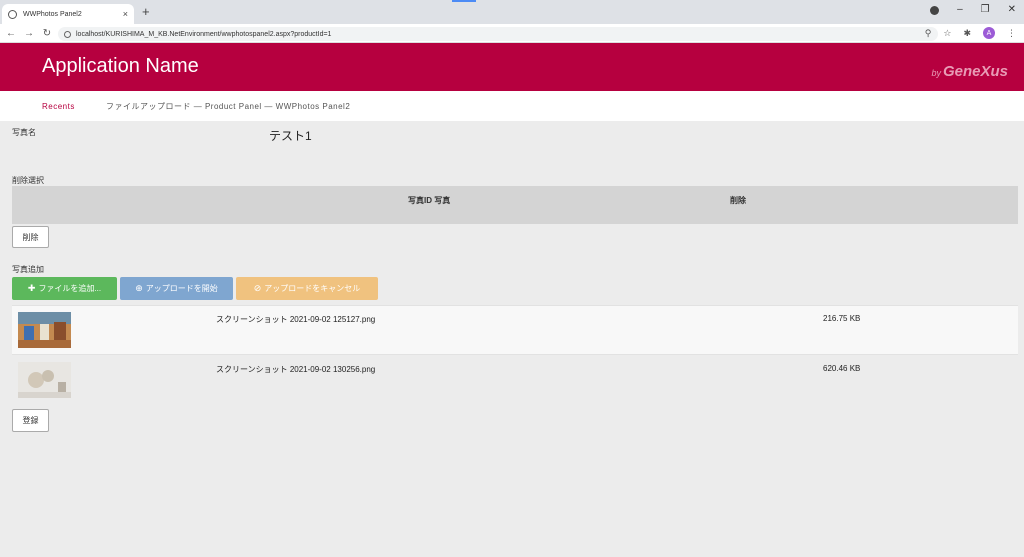  Describe the element at coordinates (512, 12) in the screenshot. I see `browser-tab-bar: WWPhotos Panel2 × + – ❐ ✕` at that location.